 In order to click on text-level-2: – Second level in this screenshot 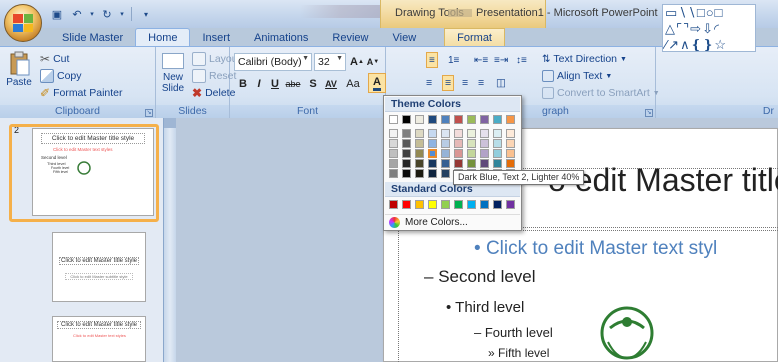, I will do `click(480, 277)`.